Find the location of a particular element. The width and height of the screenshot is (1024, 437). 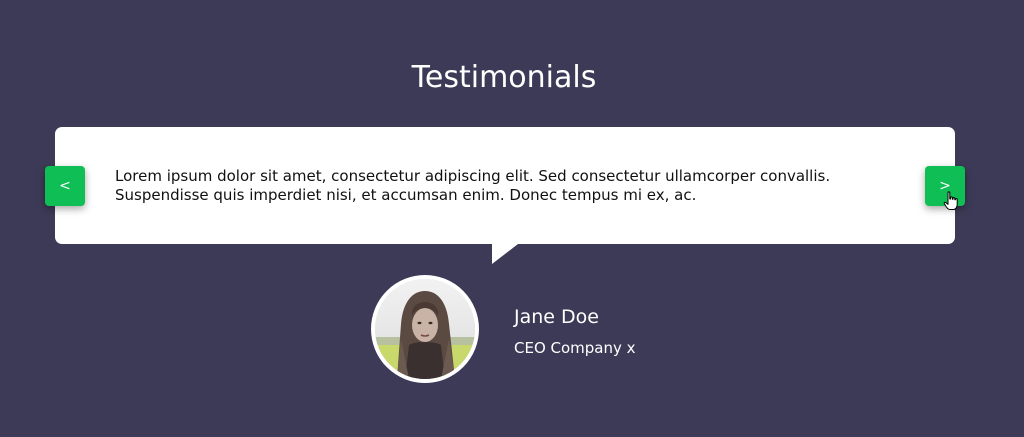

avatar-photo is located at coordinates (425, 329).